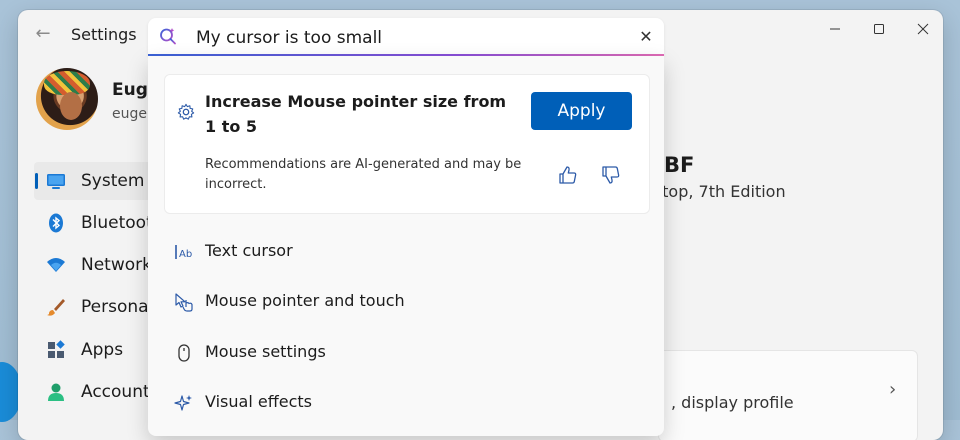 Image resolution: width=960 pixels, height=440 pixels. What do you see at coordinates (104, 34) in the screenshot?
I see `app-title: Settings` at bounding box center [104, 34].